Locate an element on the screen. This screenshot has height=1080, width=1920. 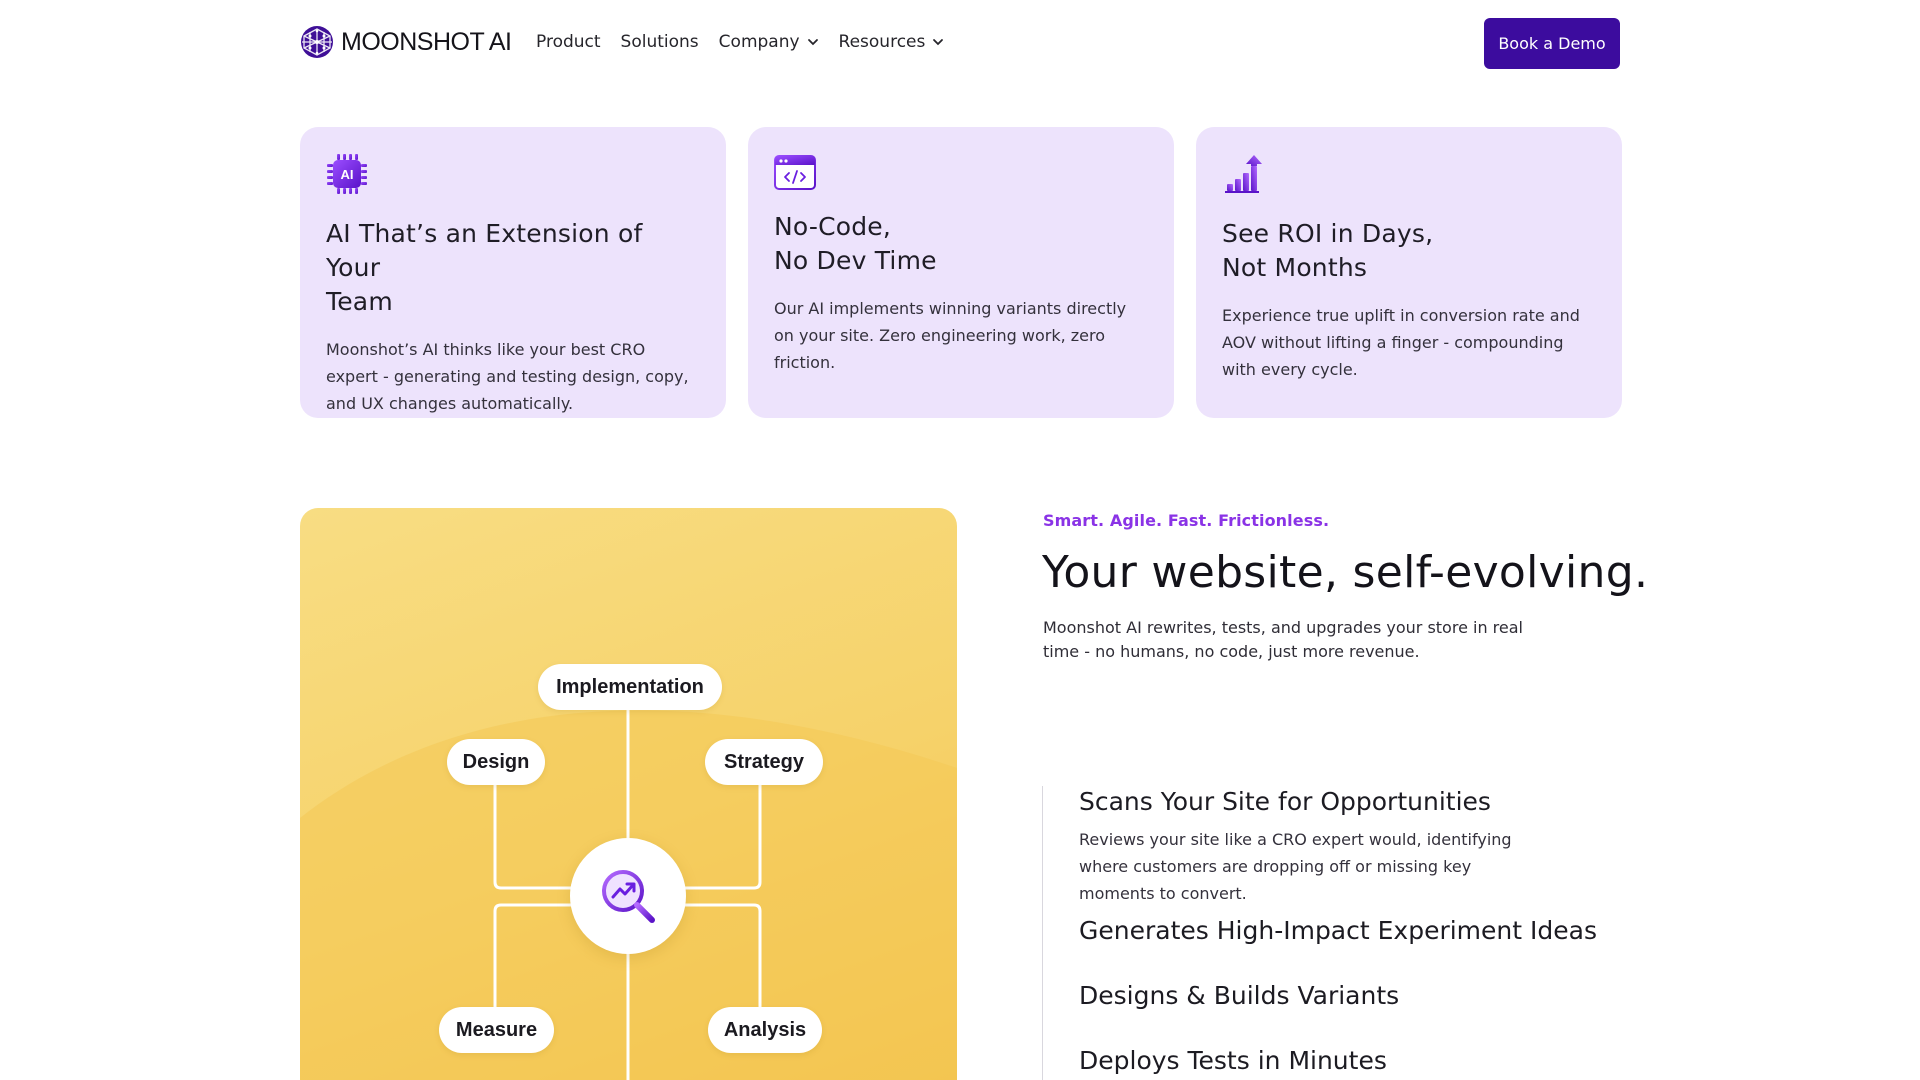
step-item: Deploys Tests in Minutes is located at coordinates (1233, 1061).